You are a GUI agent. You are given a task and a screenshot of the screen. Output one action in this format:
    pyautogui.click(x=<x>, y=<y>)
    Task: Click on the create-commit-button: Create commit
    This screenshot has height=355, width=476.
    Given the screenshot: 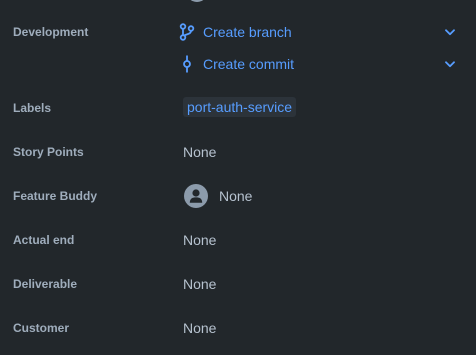 What is the action you would take?
    pyautogui.click(x=317, y=64)
    